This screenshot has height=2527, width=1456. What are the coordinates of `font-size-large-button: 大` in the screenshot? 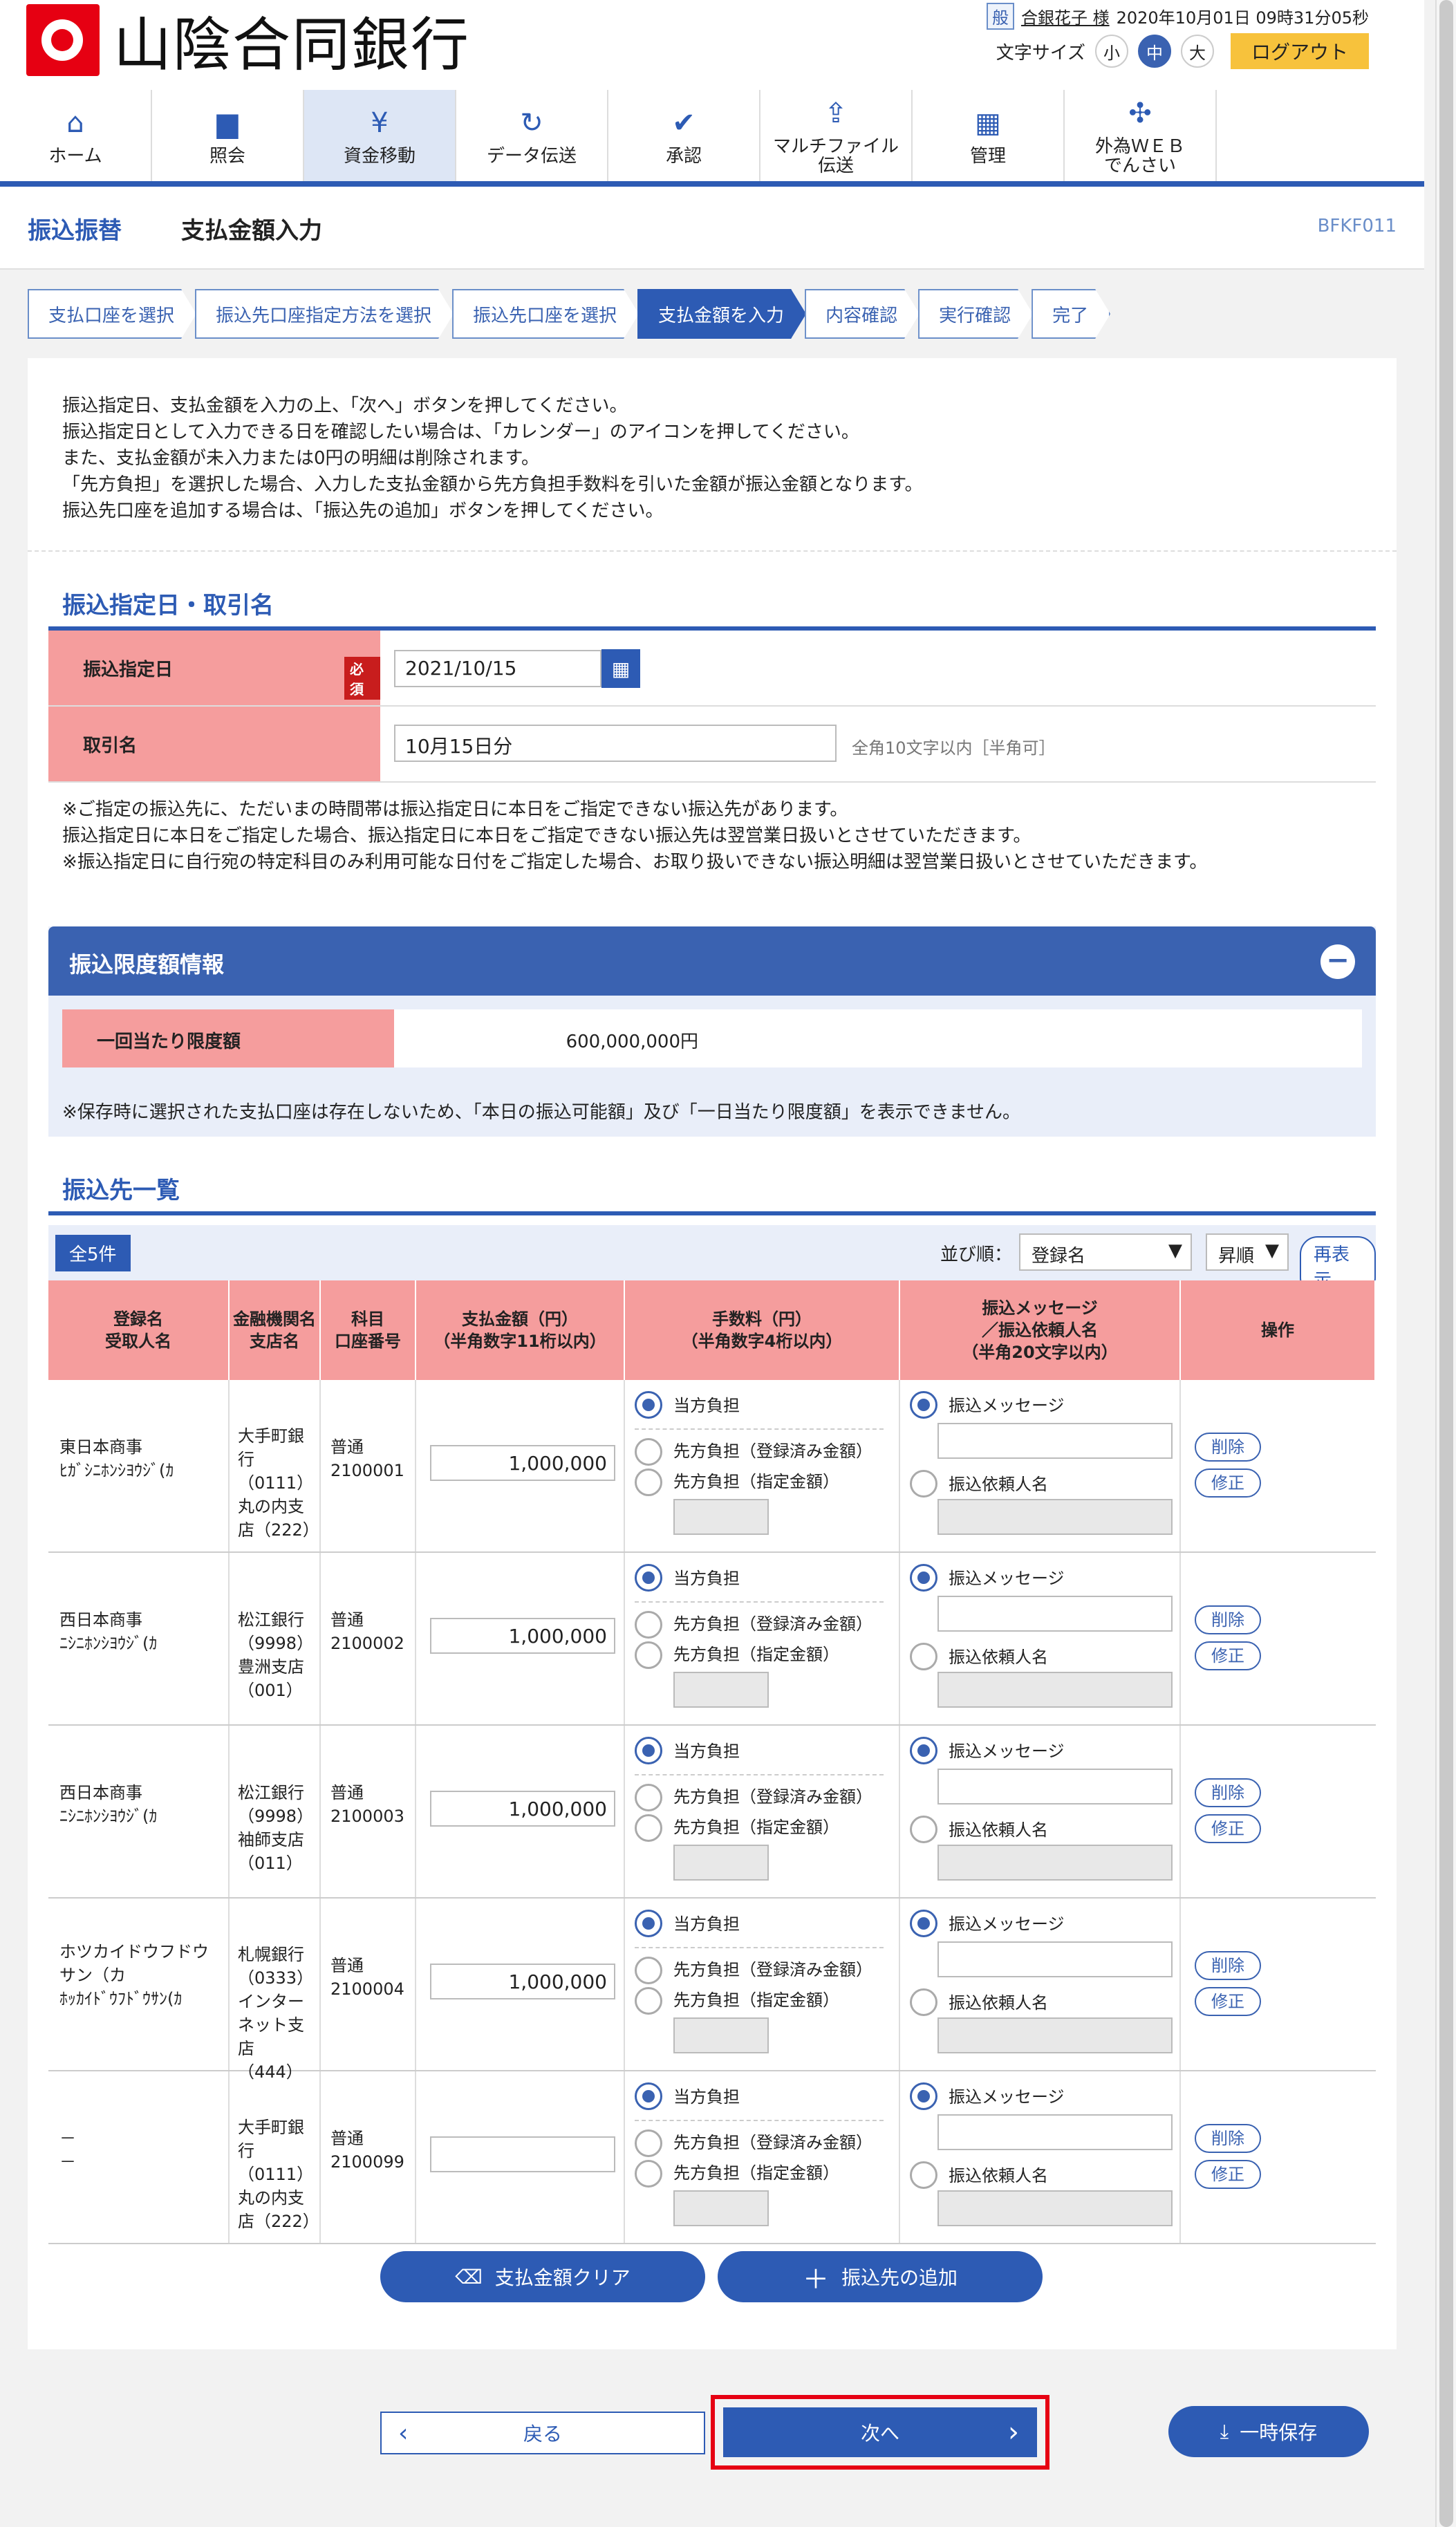 It's located at (1197, 51).